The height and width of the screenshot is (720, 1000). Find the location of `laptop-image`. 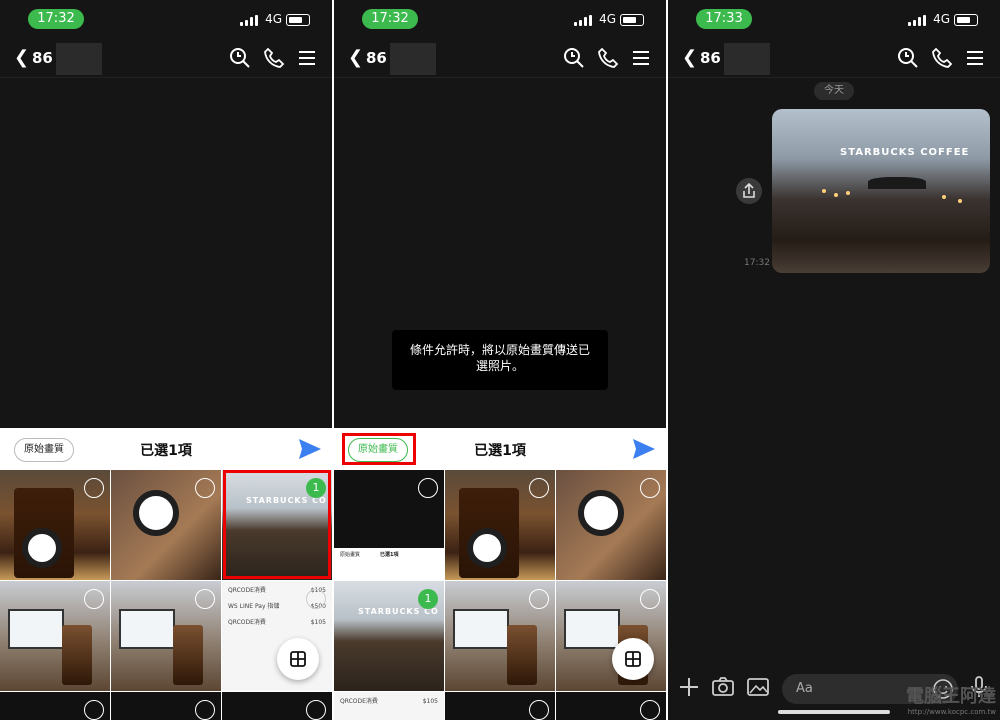

laptop-image is located at coordinates (147, 629).